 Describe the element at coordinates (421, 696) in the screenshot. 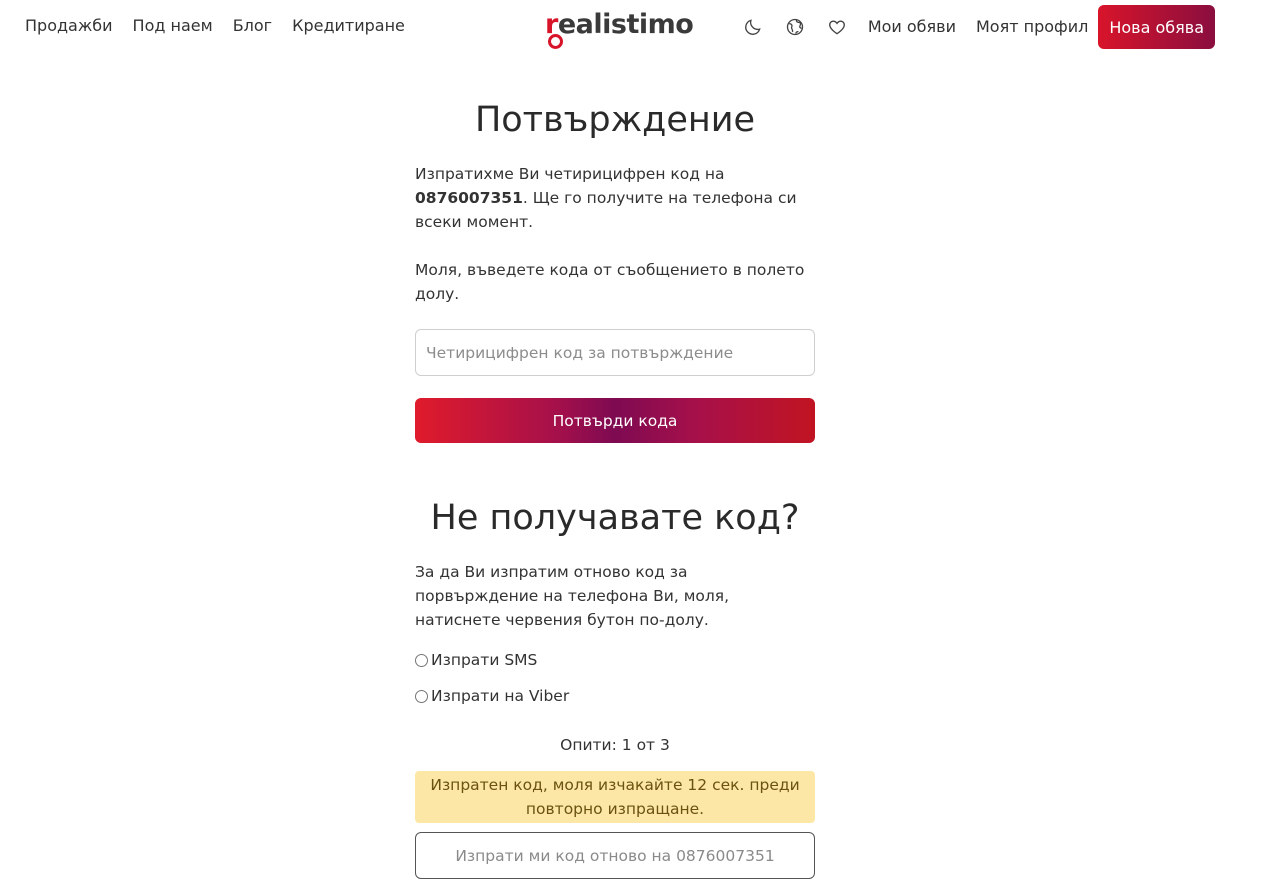

I see `viber-radio` at that location.